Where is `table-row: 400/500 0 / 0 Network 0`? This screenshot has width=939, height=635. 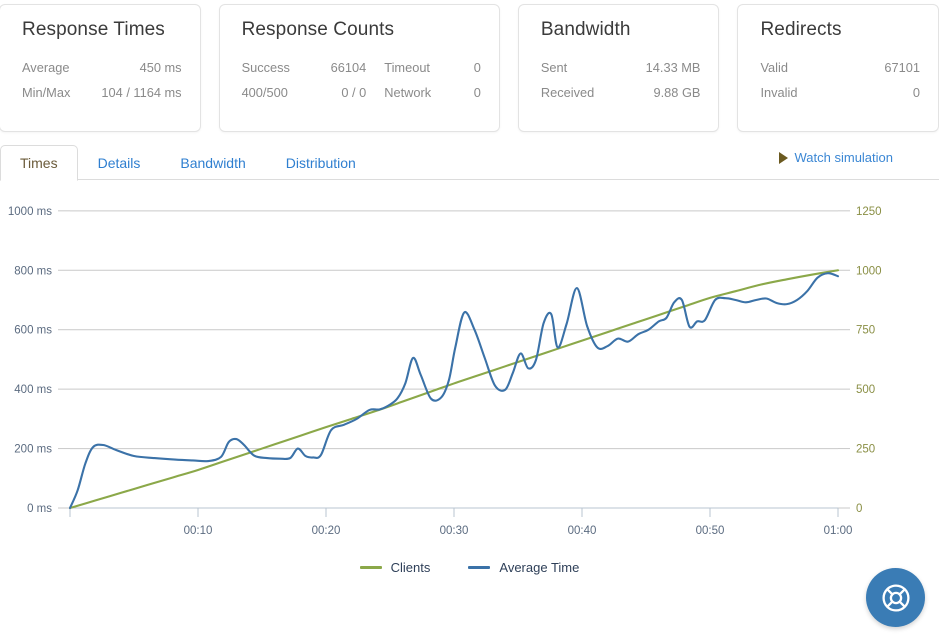
table-row: 400/500 0 / 0 Network 0 is located at coordinates (361, 92).